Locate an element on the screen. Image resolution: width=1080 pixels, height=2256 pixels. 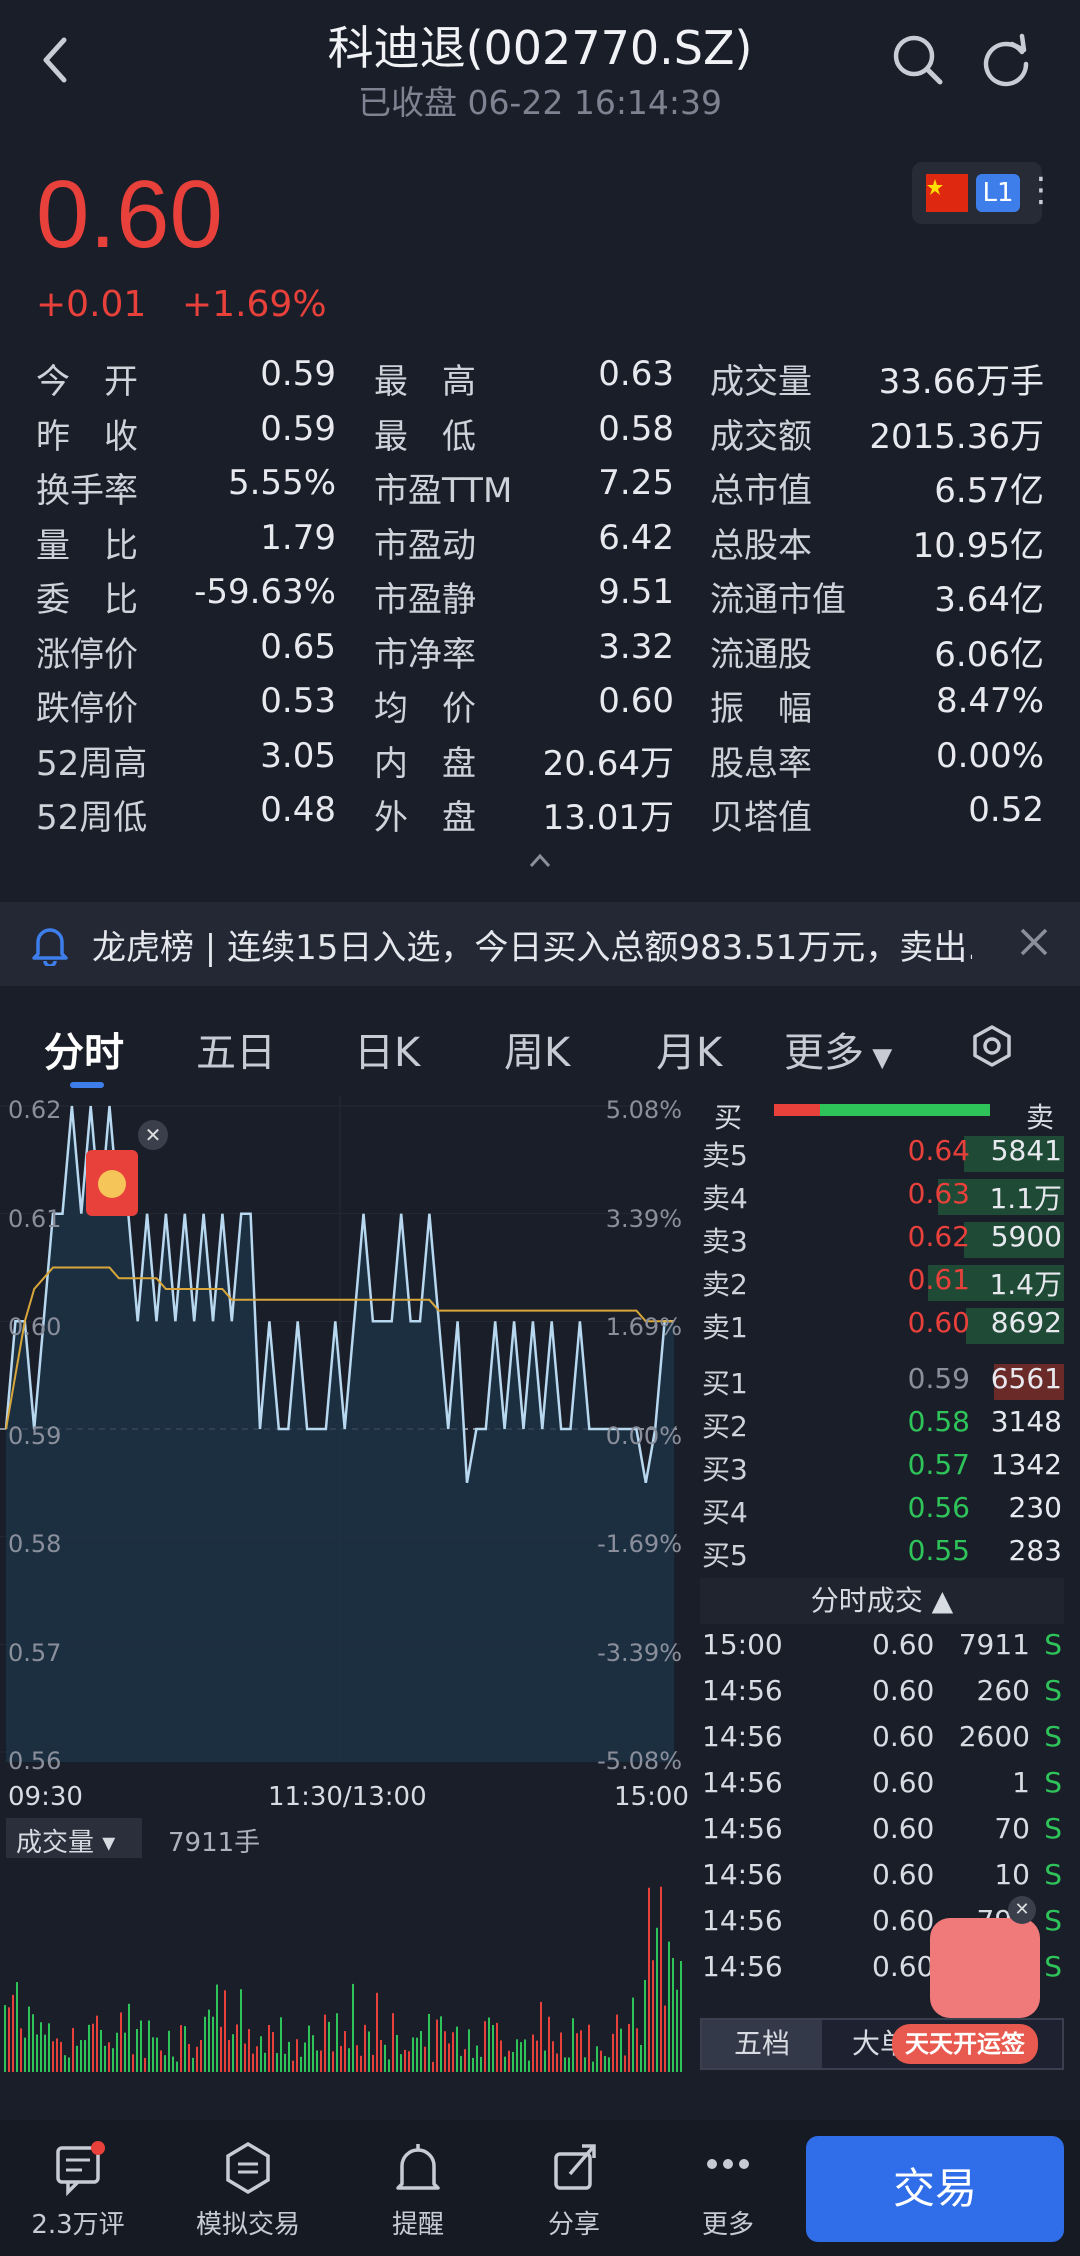
volume-label: 成交量 is located at coordinates (55, 1843).